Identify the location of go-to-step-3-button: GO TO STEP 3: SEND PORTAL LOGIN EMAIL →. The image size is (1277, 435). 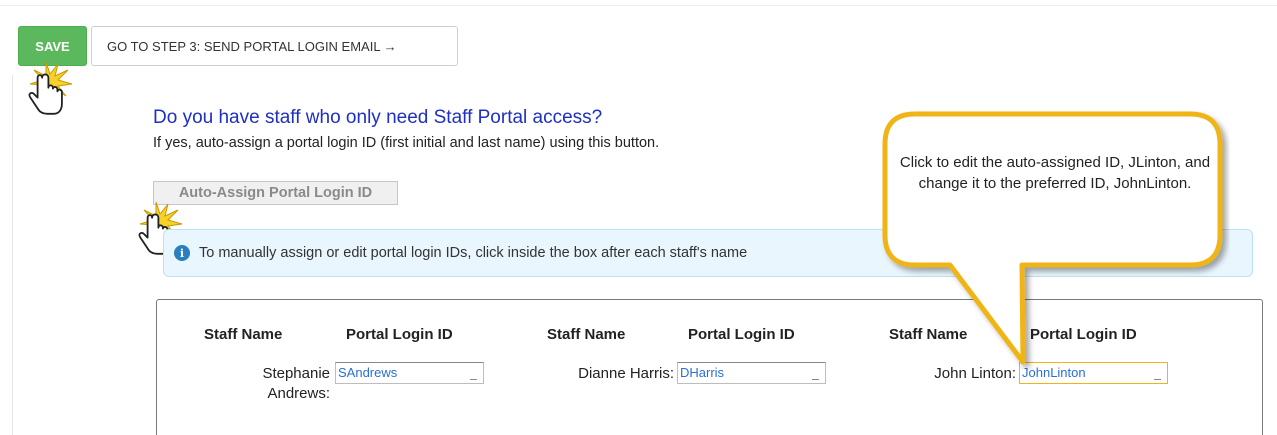
(274, 46).